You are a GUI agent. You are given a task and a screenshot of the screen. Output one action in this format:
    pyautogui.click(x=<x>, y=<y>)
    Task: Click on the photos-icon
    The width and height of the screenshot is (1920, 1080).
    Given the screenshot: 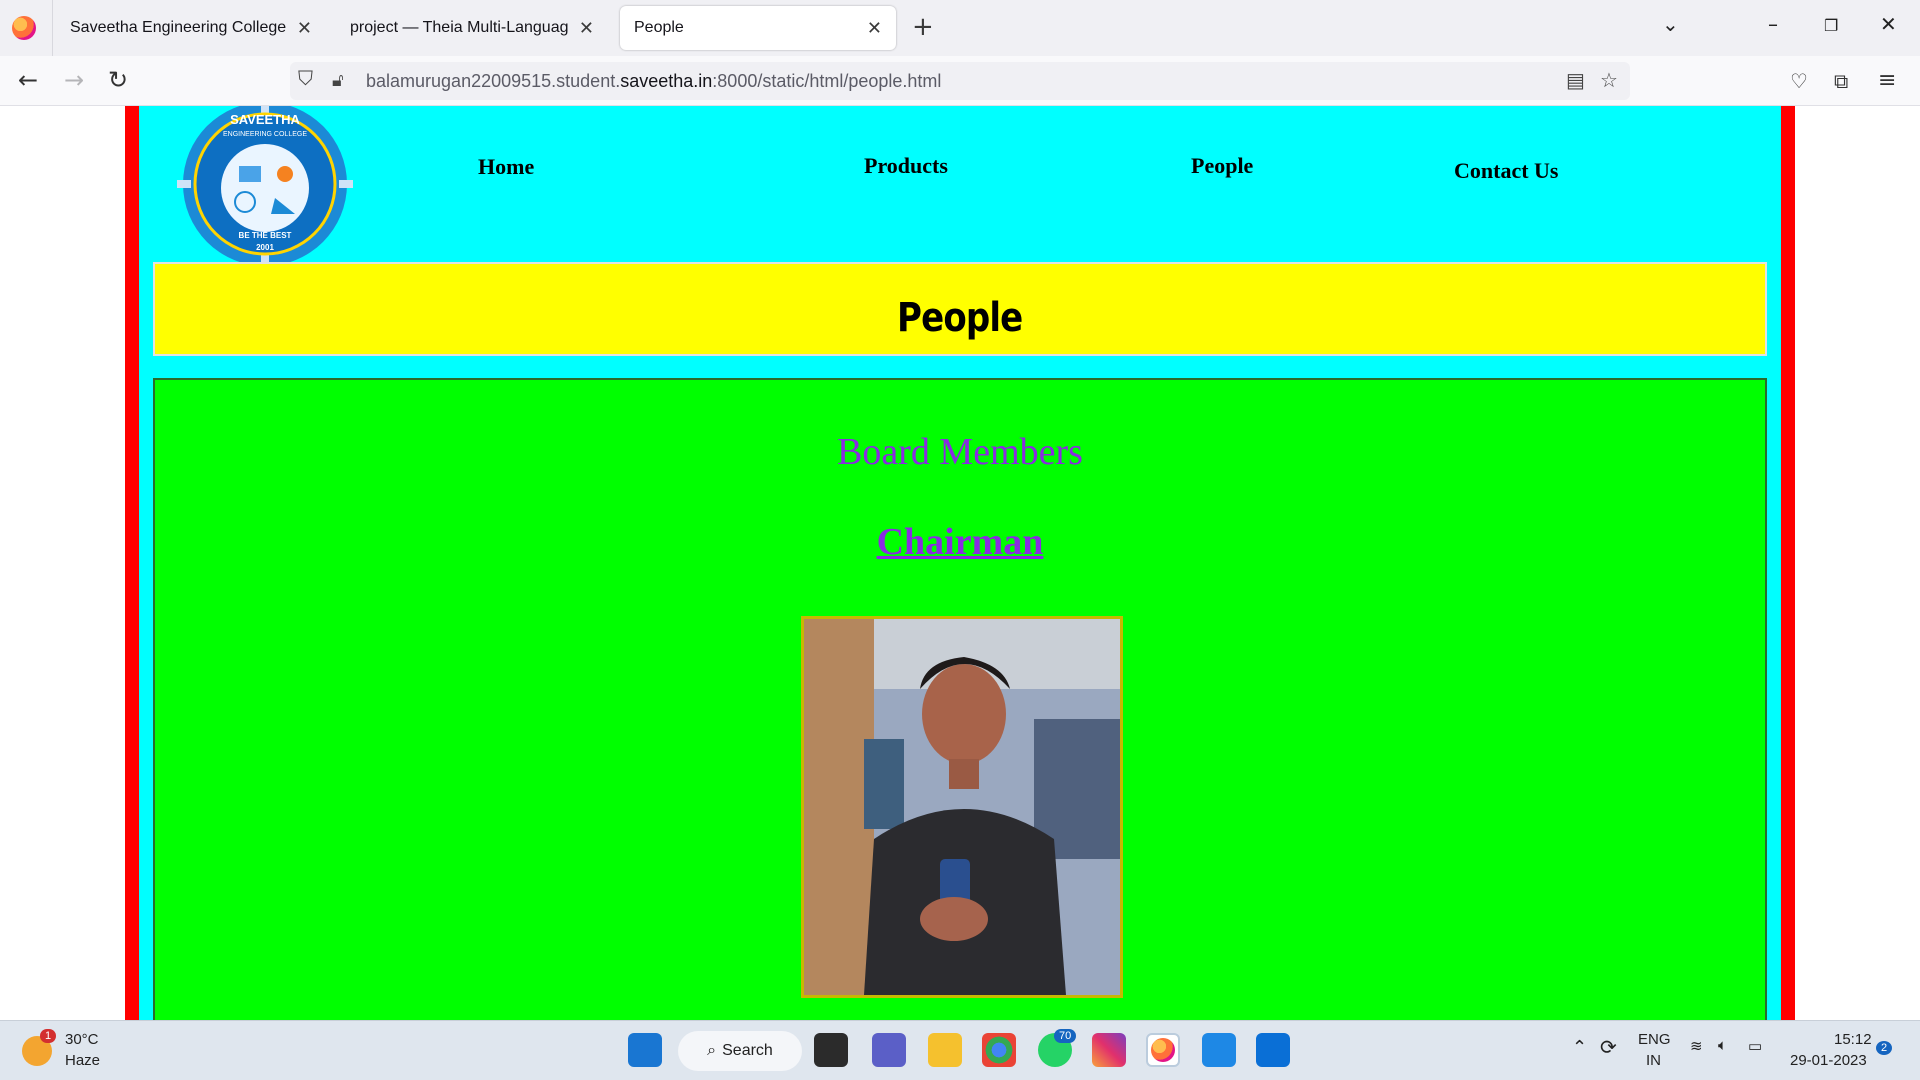 What is the action you would take?
    pyautogui.click(x=1273, y=1050)
    